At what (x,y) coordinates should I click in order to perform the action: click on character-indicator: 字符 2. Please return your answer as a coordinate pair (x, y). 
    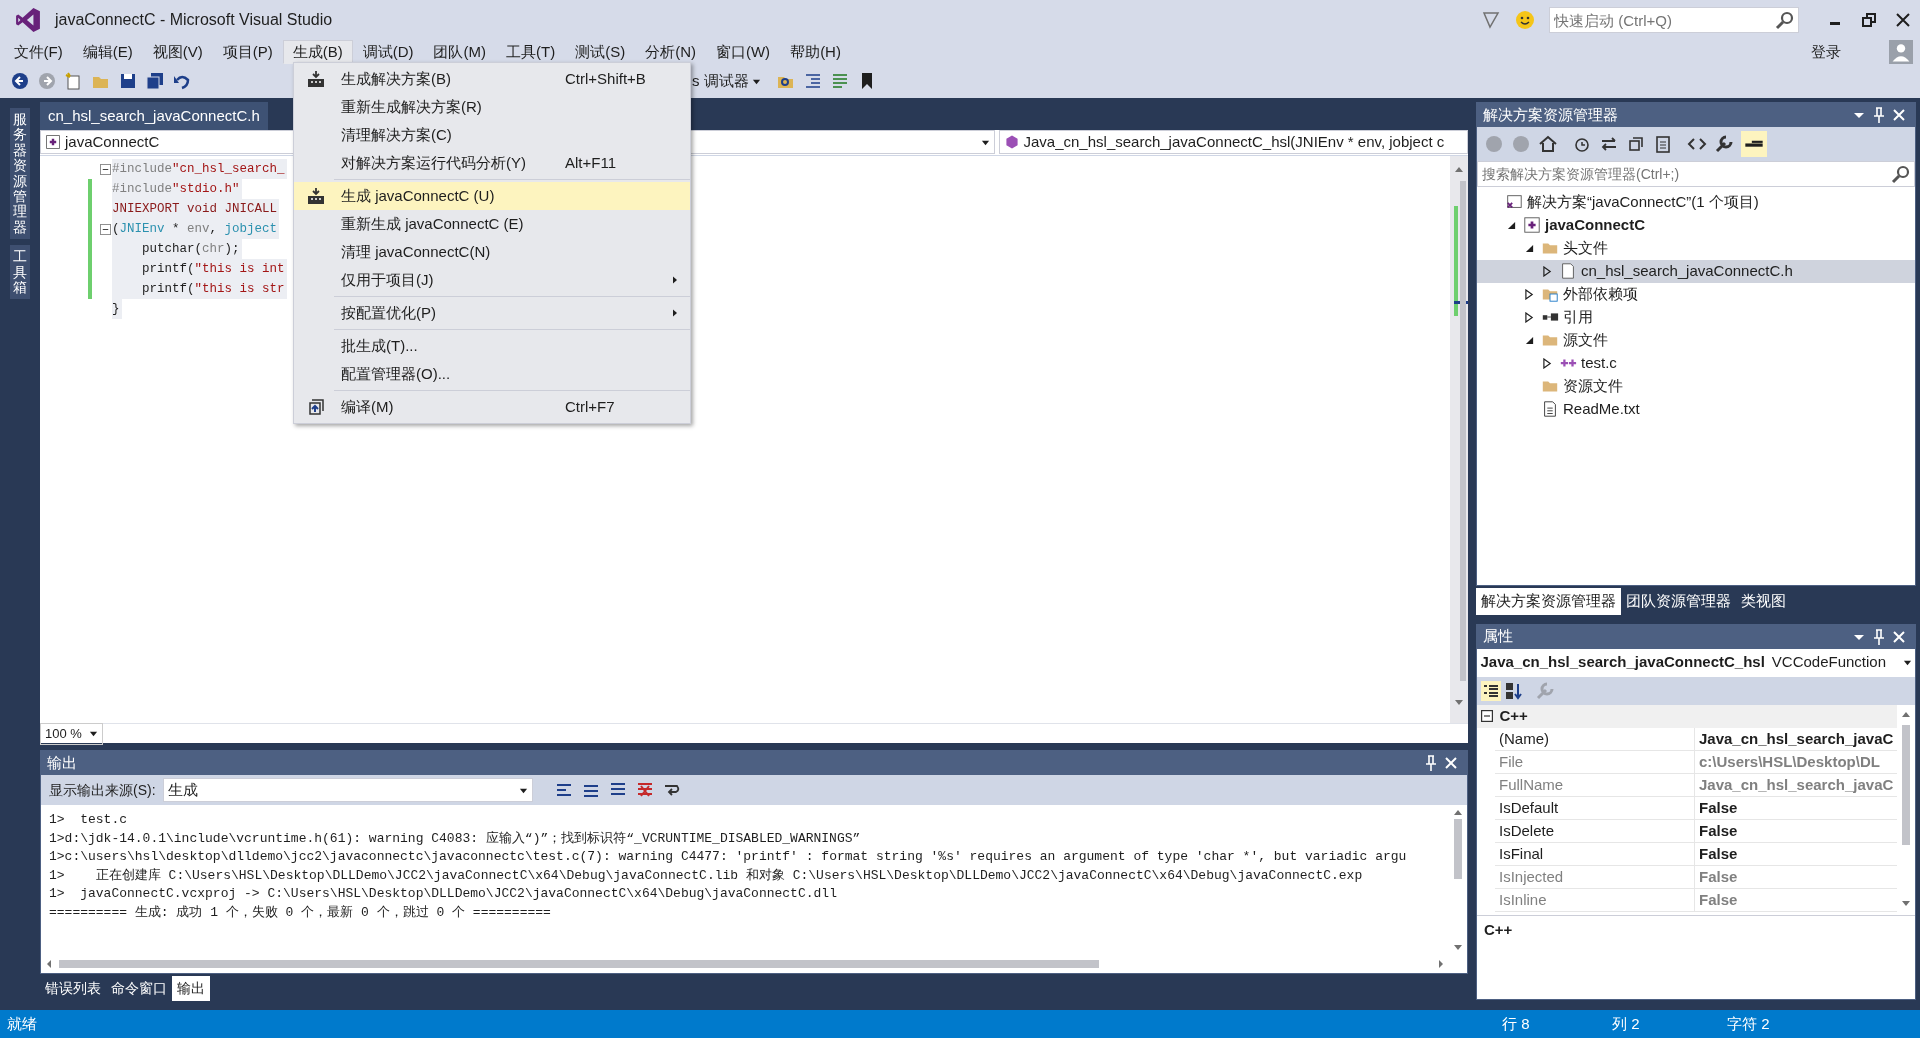
    Looking at the image, I should click on (1748, 1023).